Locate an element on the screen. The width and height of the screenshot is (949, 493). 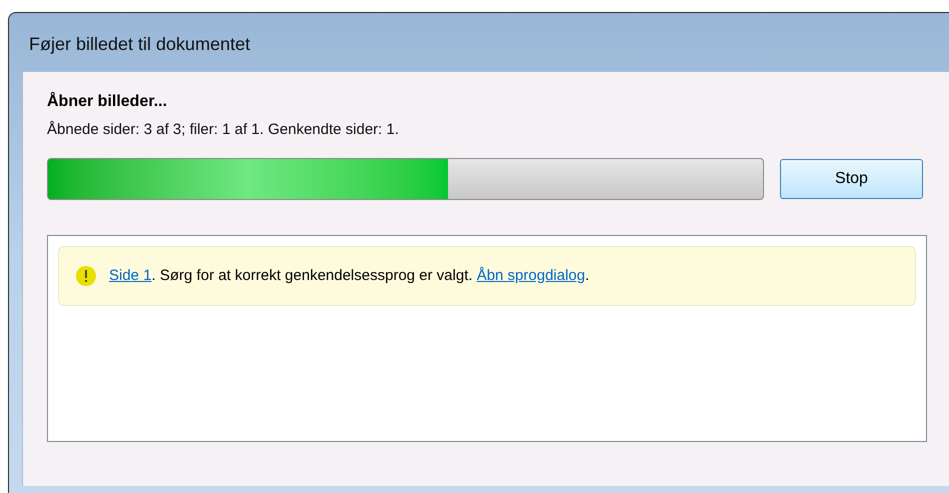
window-title: Føjer billedet til dokumentet is located at coordinates (139, 44).